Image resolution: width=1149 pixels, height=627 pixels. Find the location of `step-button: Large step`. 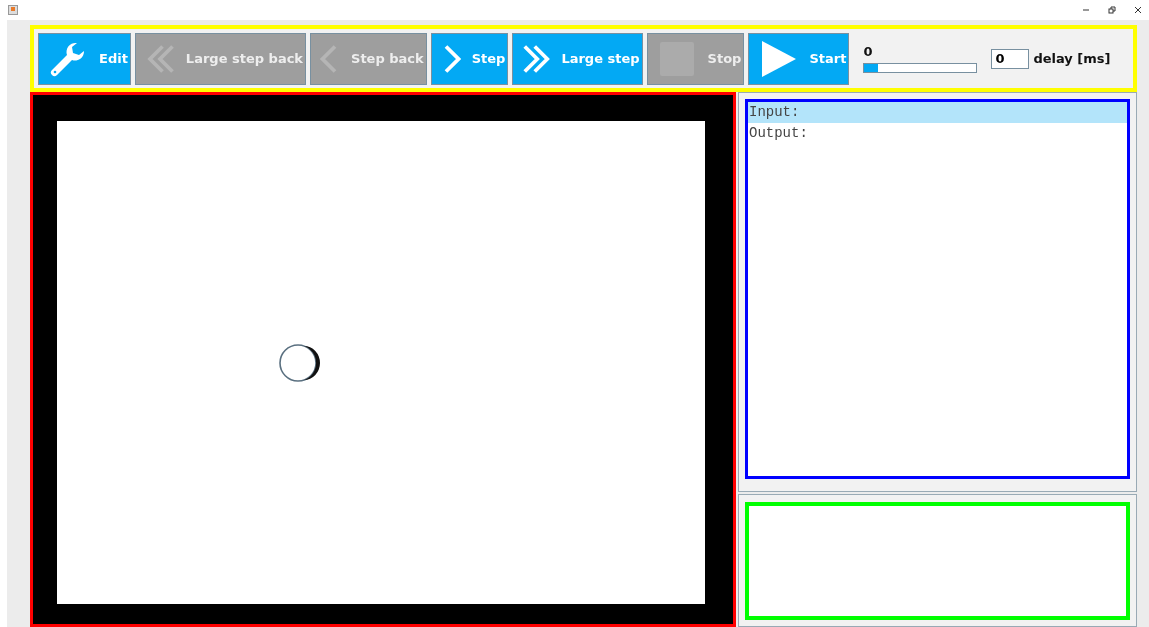

step-button: Large step is located at coordinates (577, 58).